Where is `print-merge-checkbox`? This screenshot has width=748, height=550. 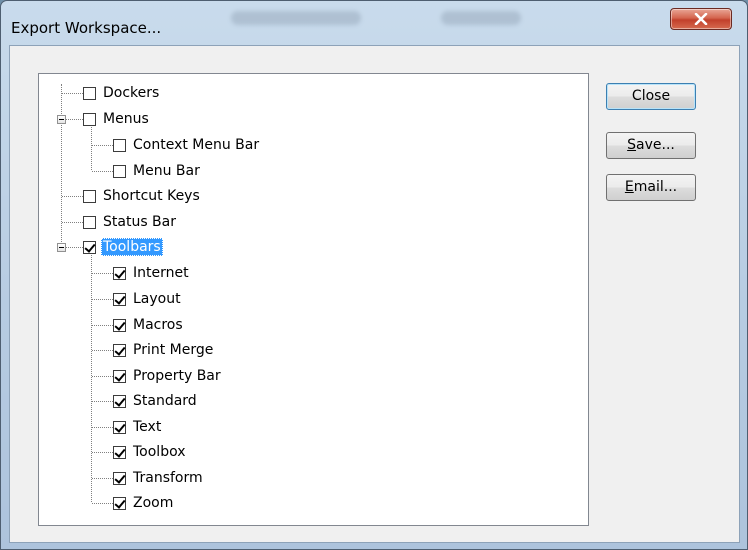 print-merge-checkbox is located at coordinates (119, 350).